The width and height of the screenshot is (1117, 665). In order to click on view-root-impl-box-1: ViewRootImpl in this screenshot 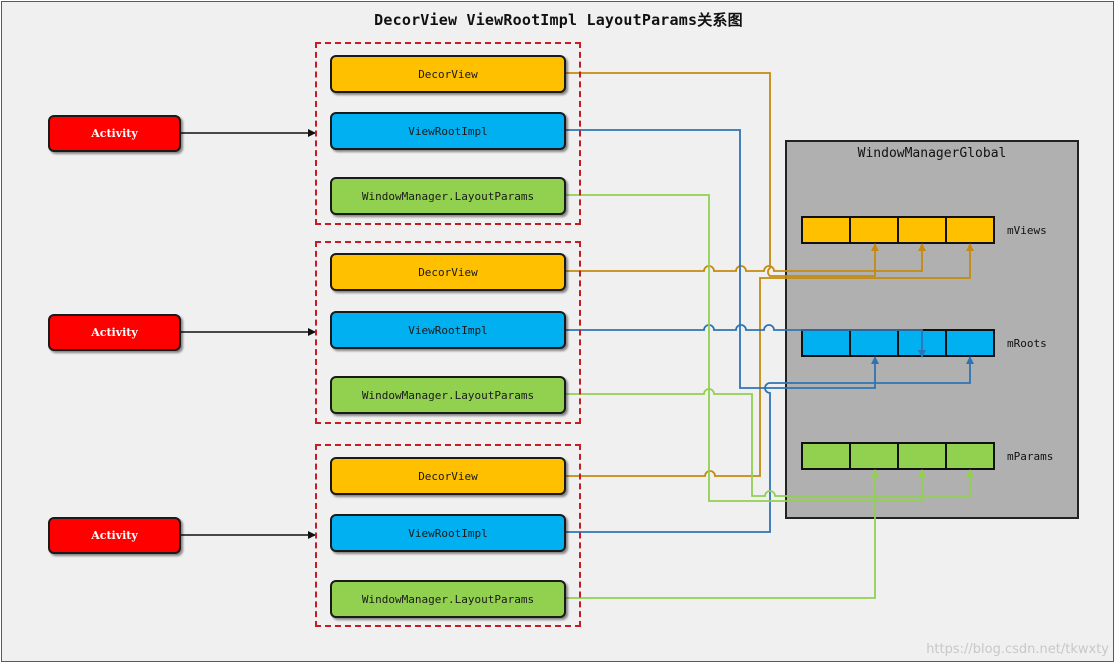, I will do `click(448, 131)`.